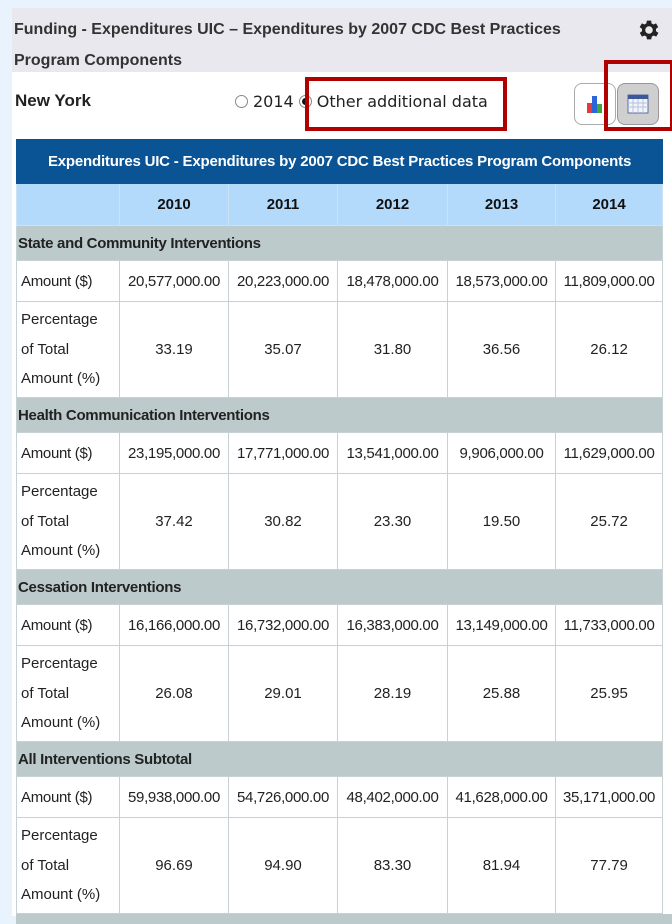 This screenshot has height=924, width=672. I want to click on percentage-cell: 96.69, so click(174, 865).